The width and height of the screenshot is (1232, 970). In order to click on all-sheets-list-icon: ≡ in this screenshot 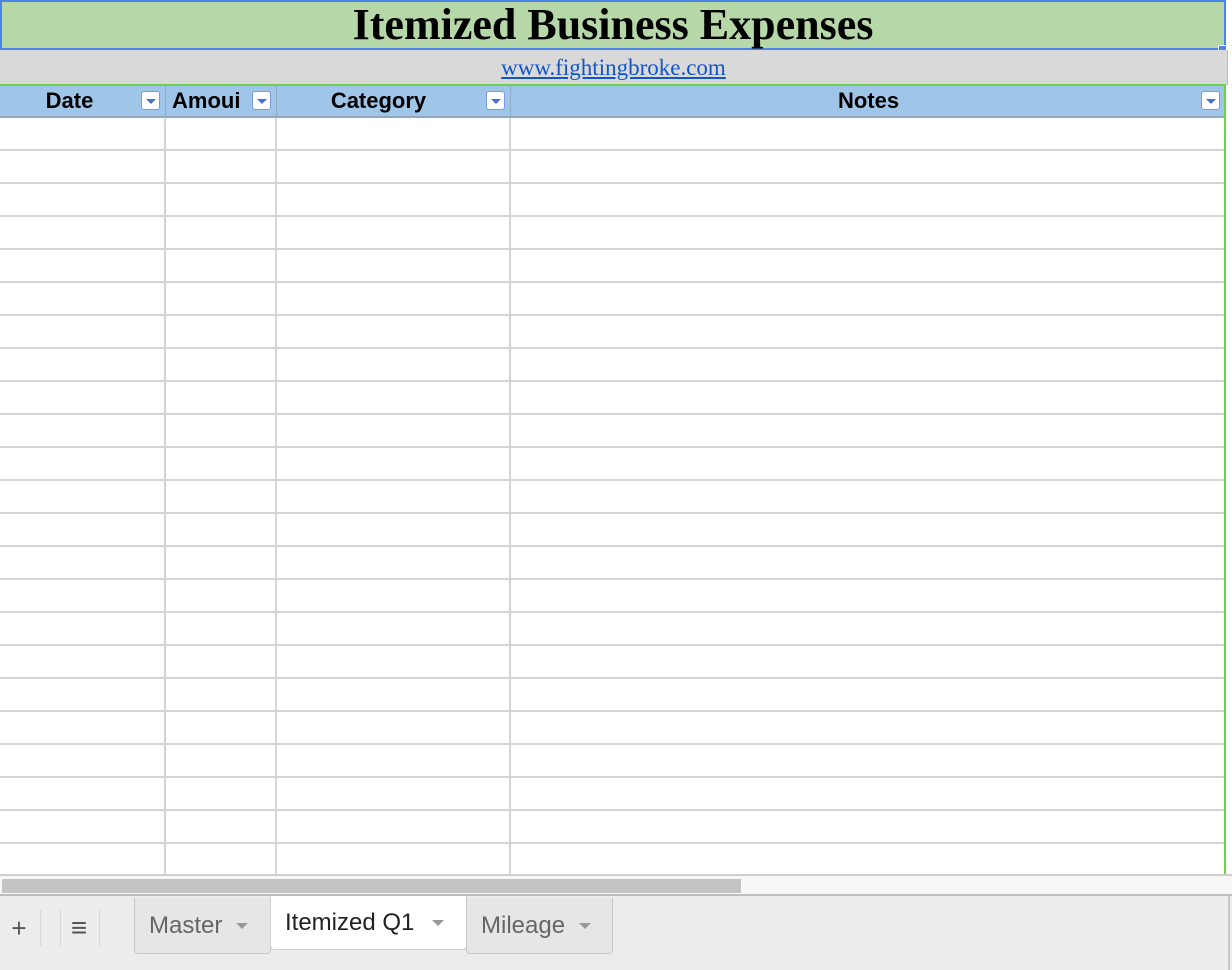, I will do `click(79, 928)`.